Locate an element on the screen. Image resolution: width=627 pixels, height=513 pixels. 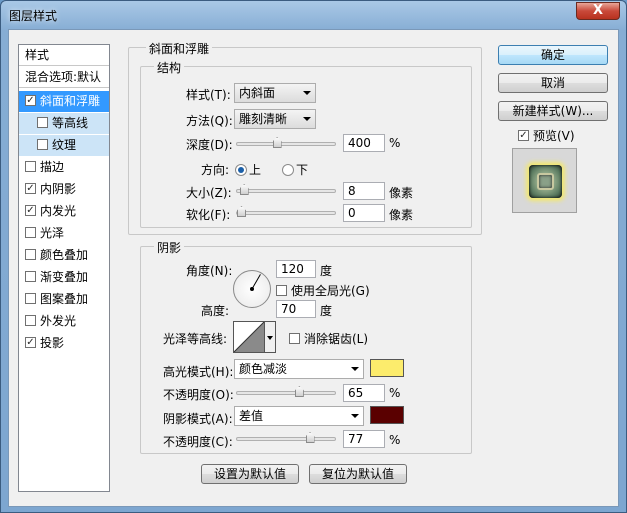
bevel-checkbox: ✓ is located at coordinates (30, 100).